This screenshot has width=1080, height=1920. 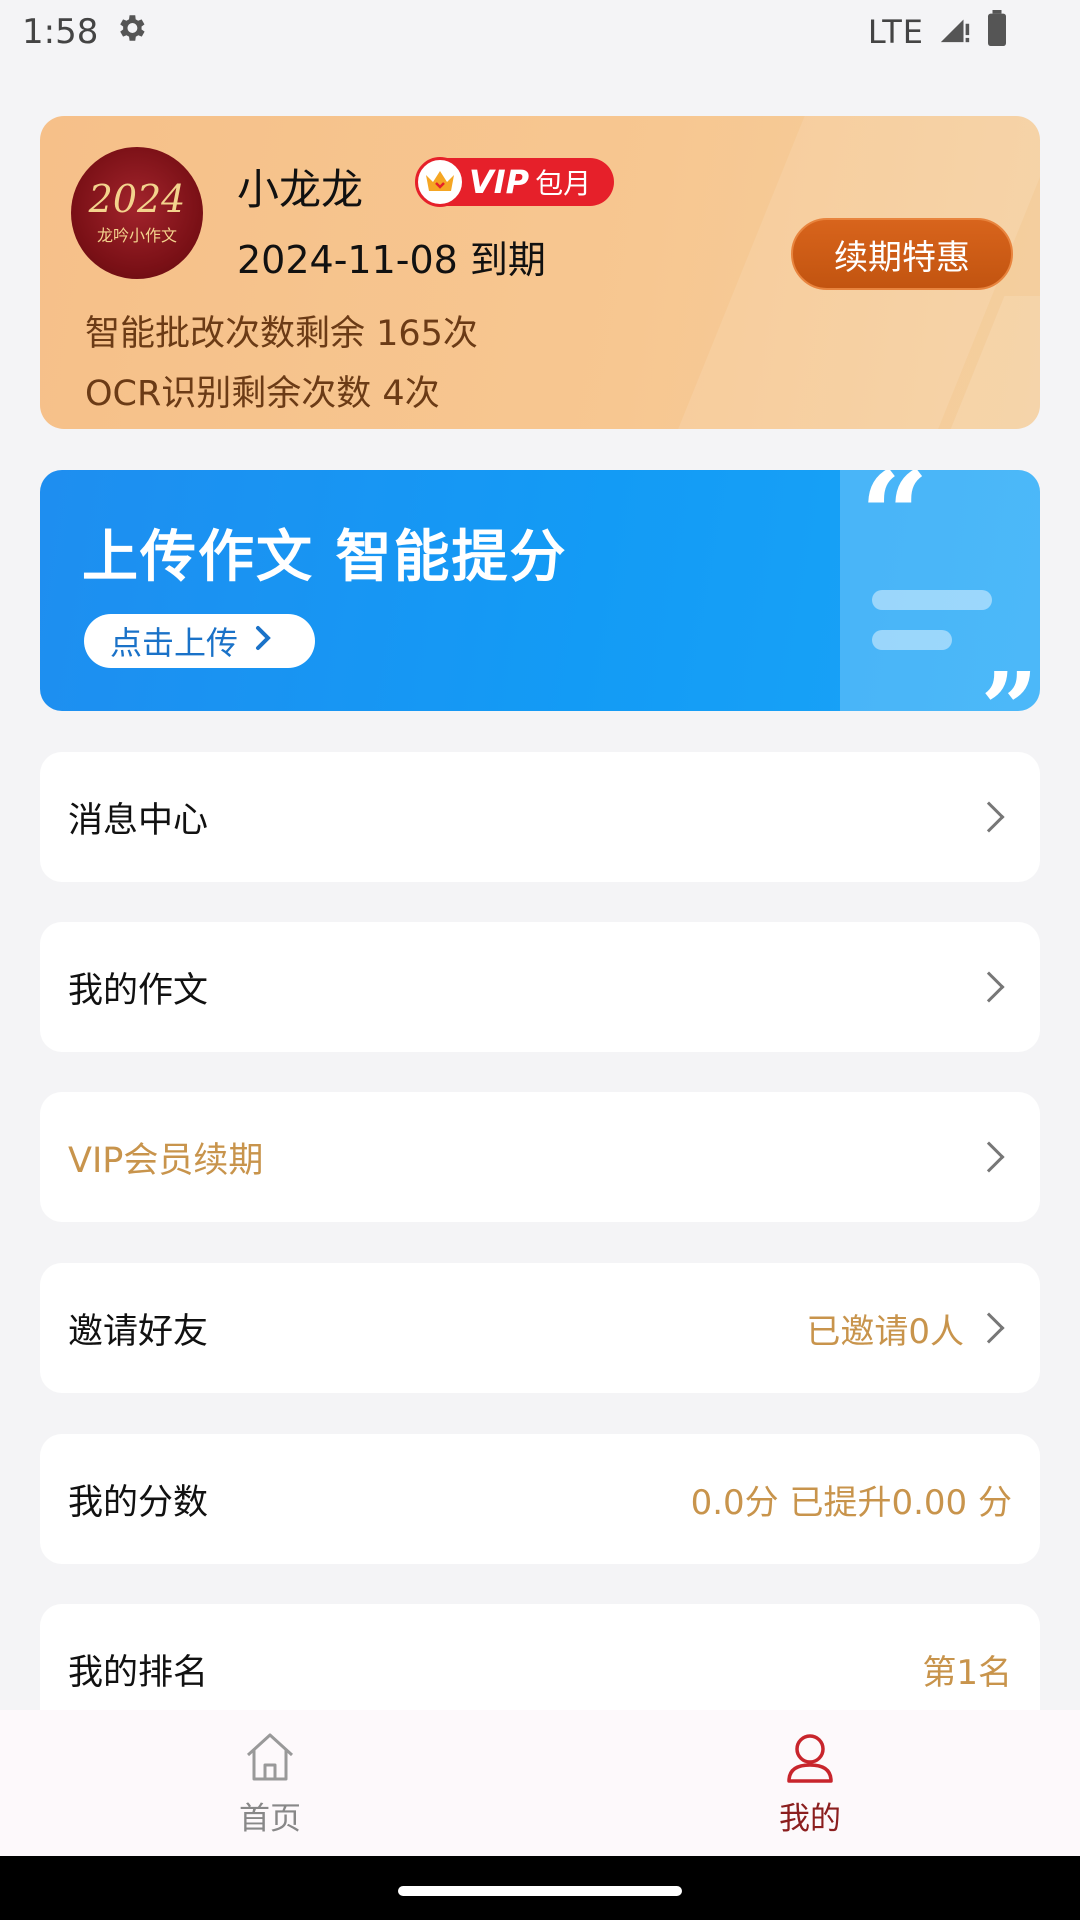 I want to click on bottom-nav: 首页 我的, so click(x=540, y=1783).